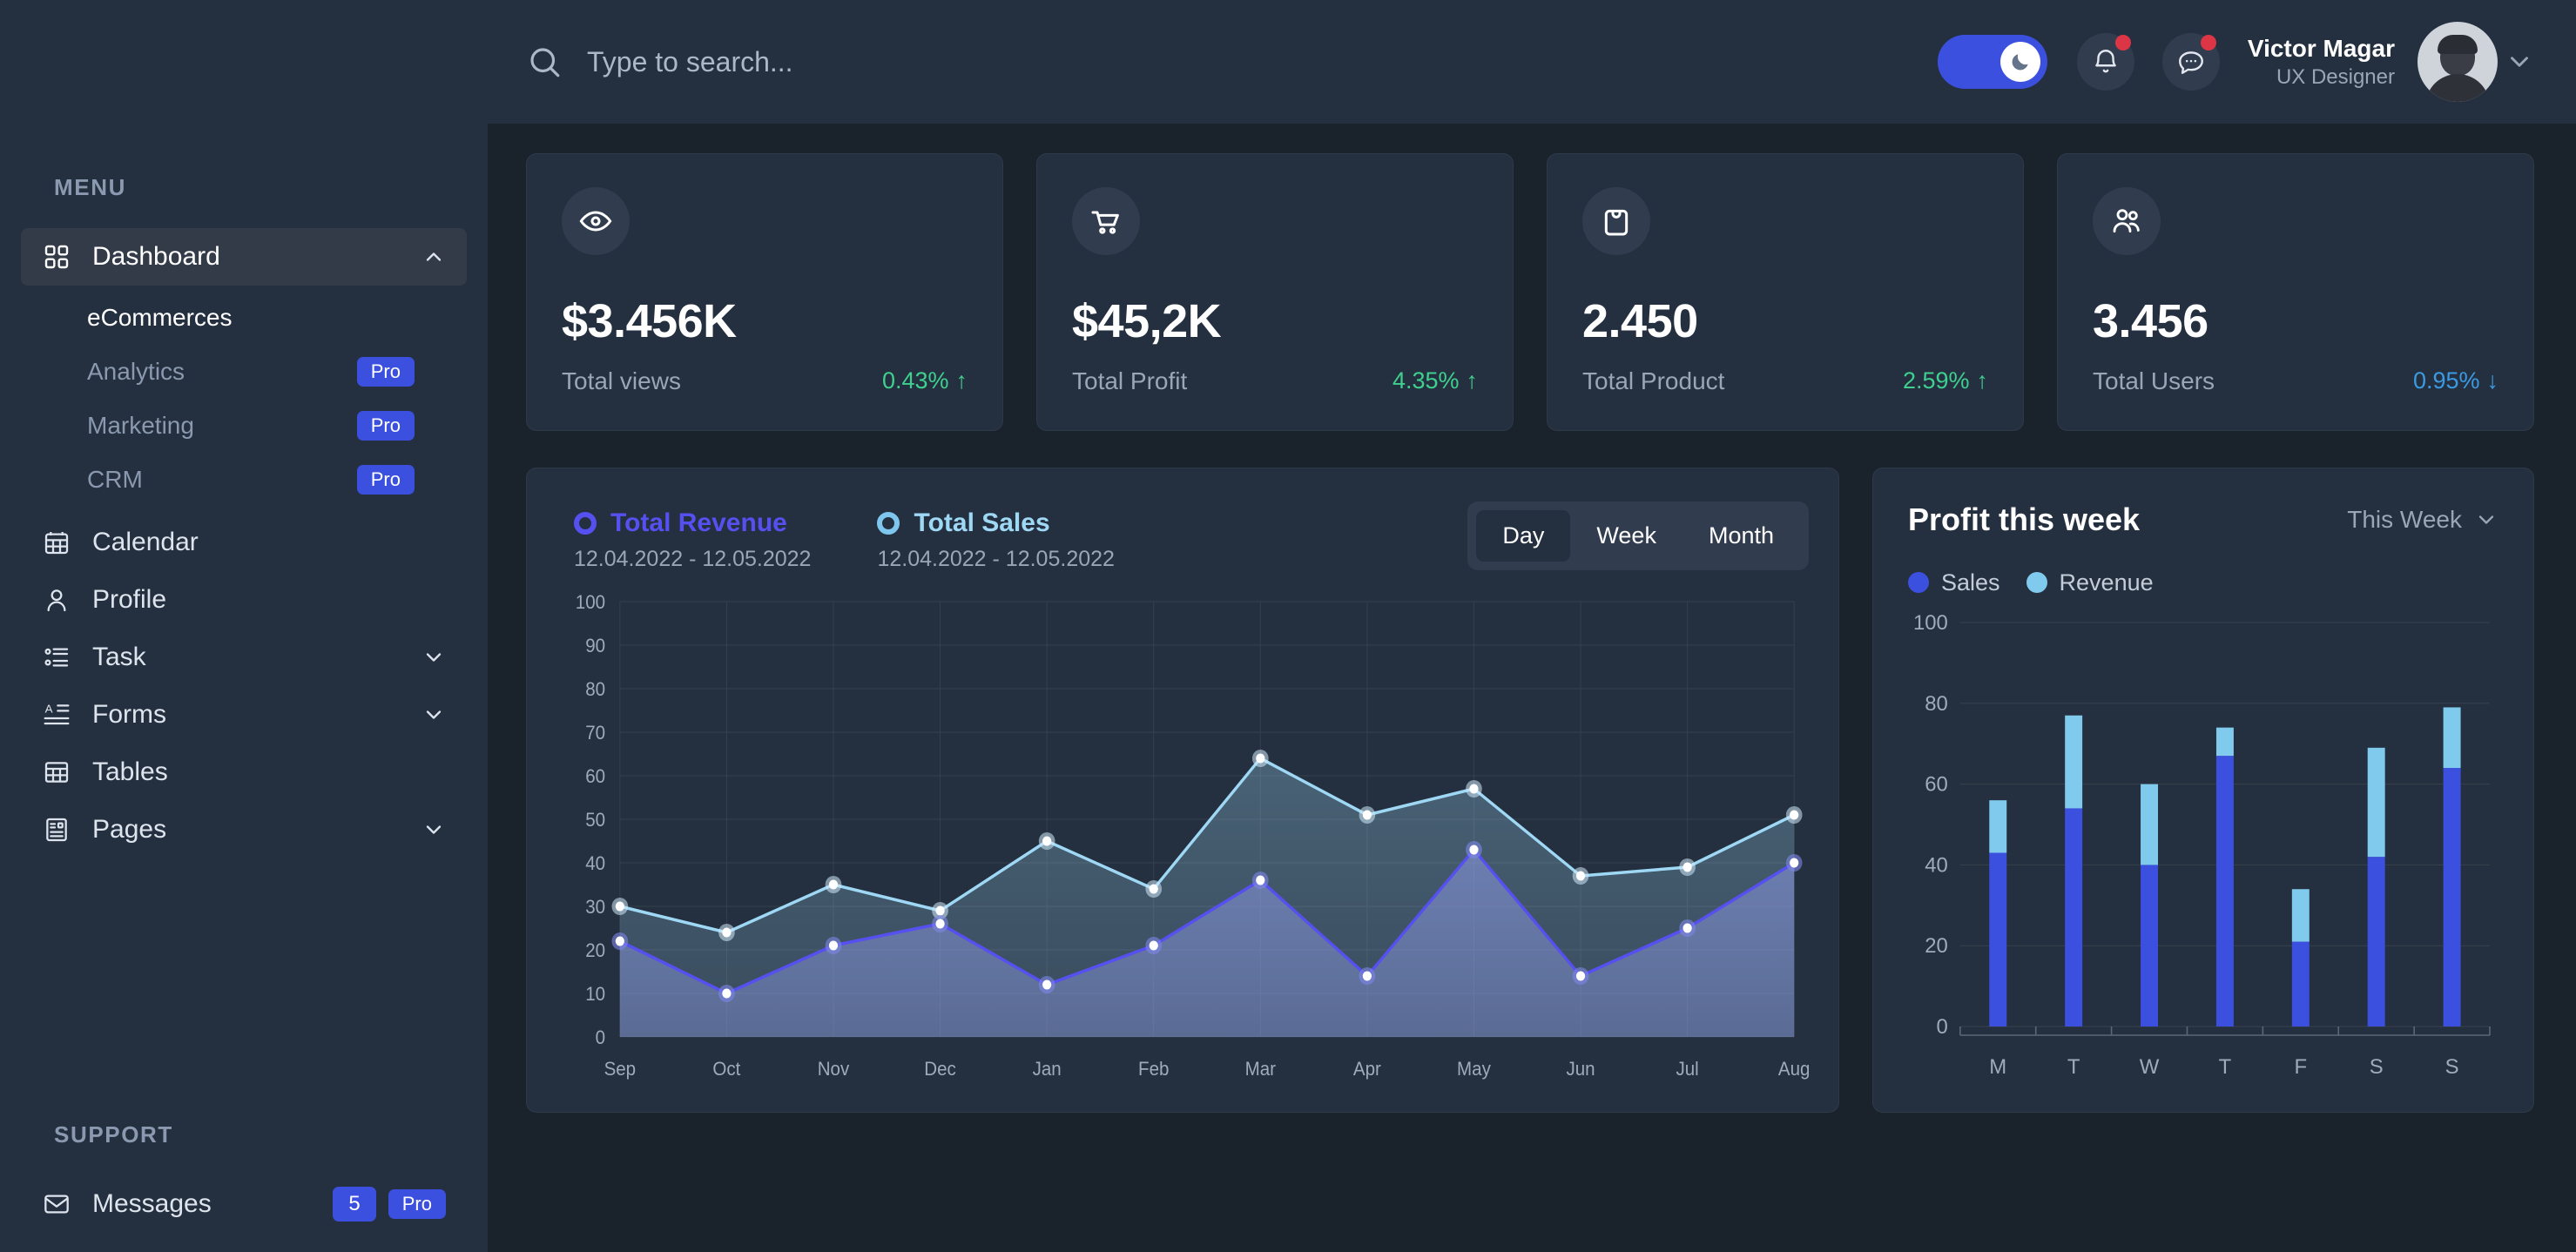  Describe the element at coordinates (2036, 583) in the screenshot. I see `legend-swatch` at that location.